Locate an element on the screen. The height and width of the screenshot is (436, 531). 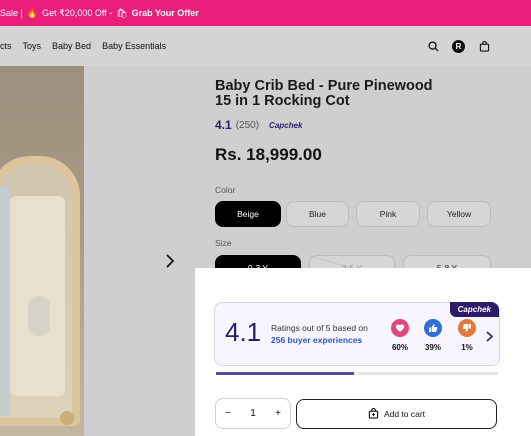
nav-icons: R is located at coordinates (458, 46).